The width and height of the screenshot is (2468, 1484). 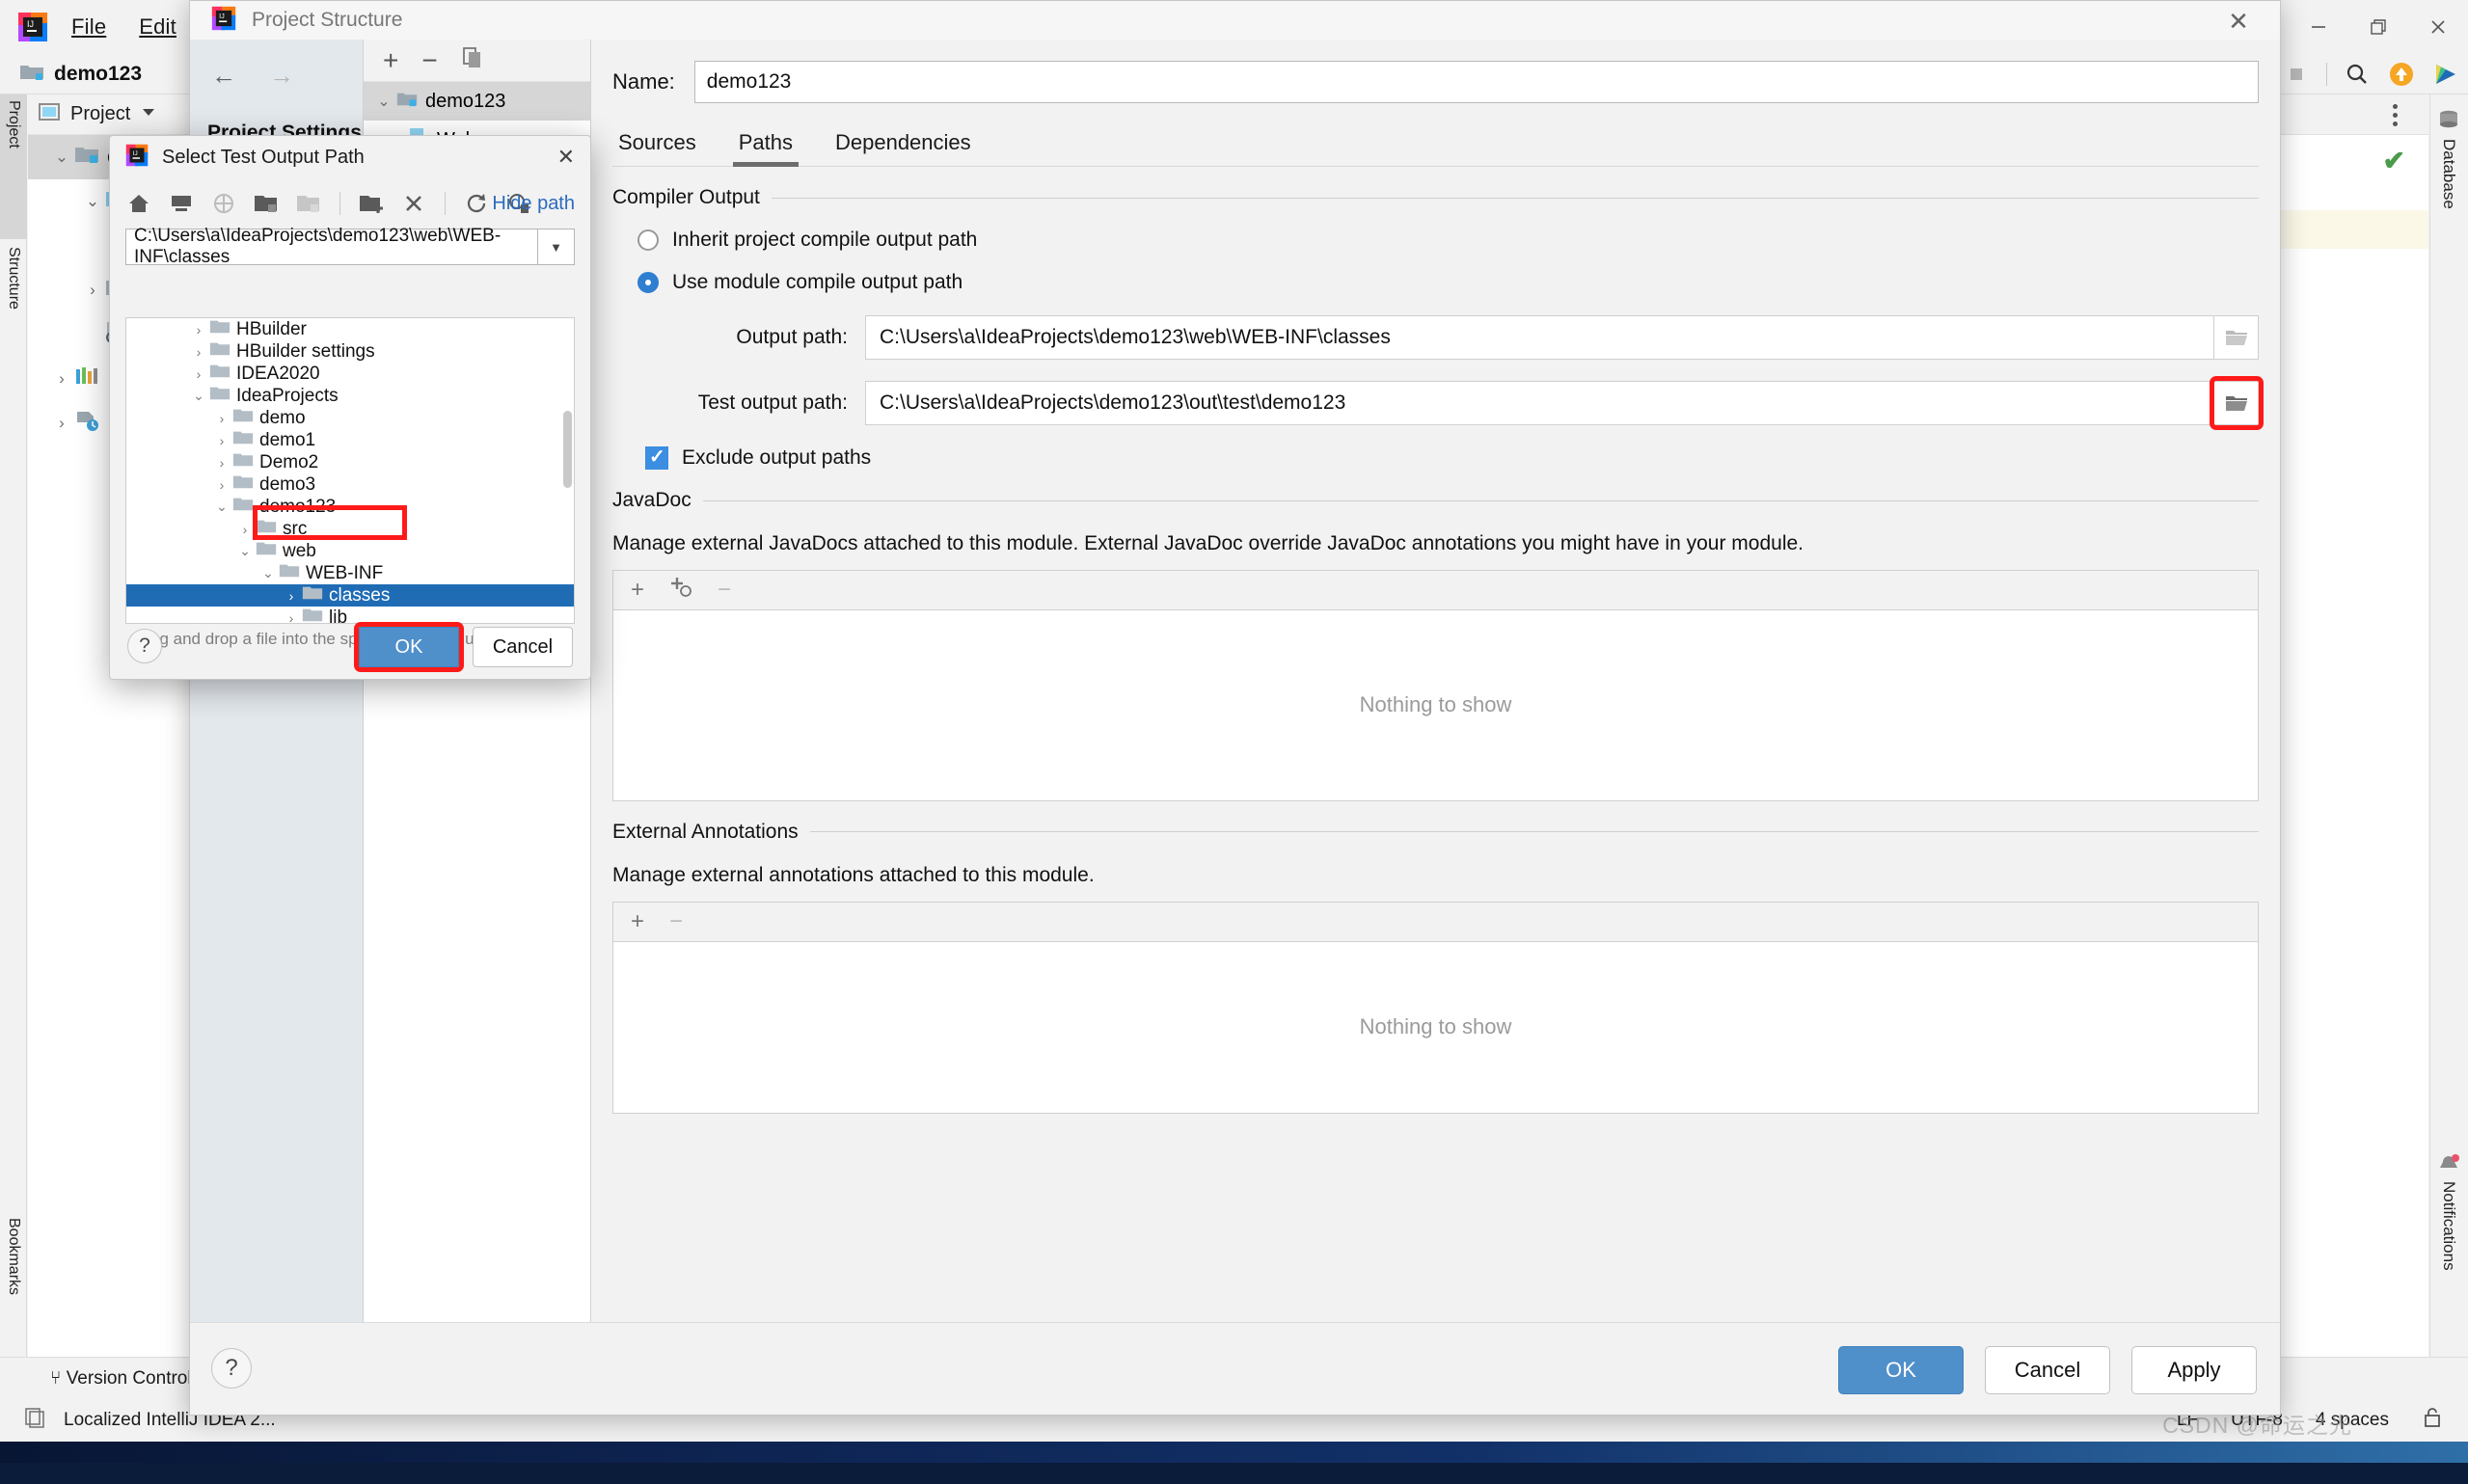 What do you see at coordinates (350, 396) in the screenshot?
I see `file-tree-row: ⌄ IdeaProjects` at bounding box center [350, 396].